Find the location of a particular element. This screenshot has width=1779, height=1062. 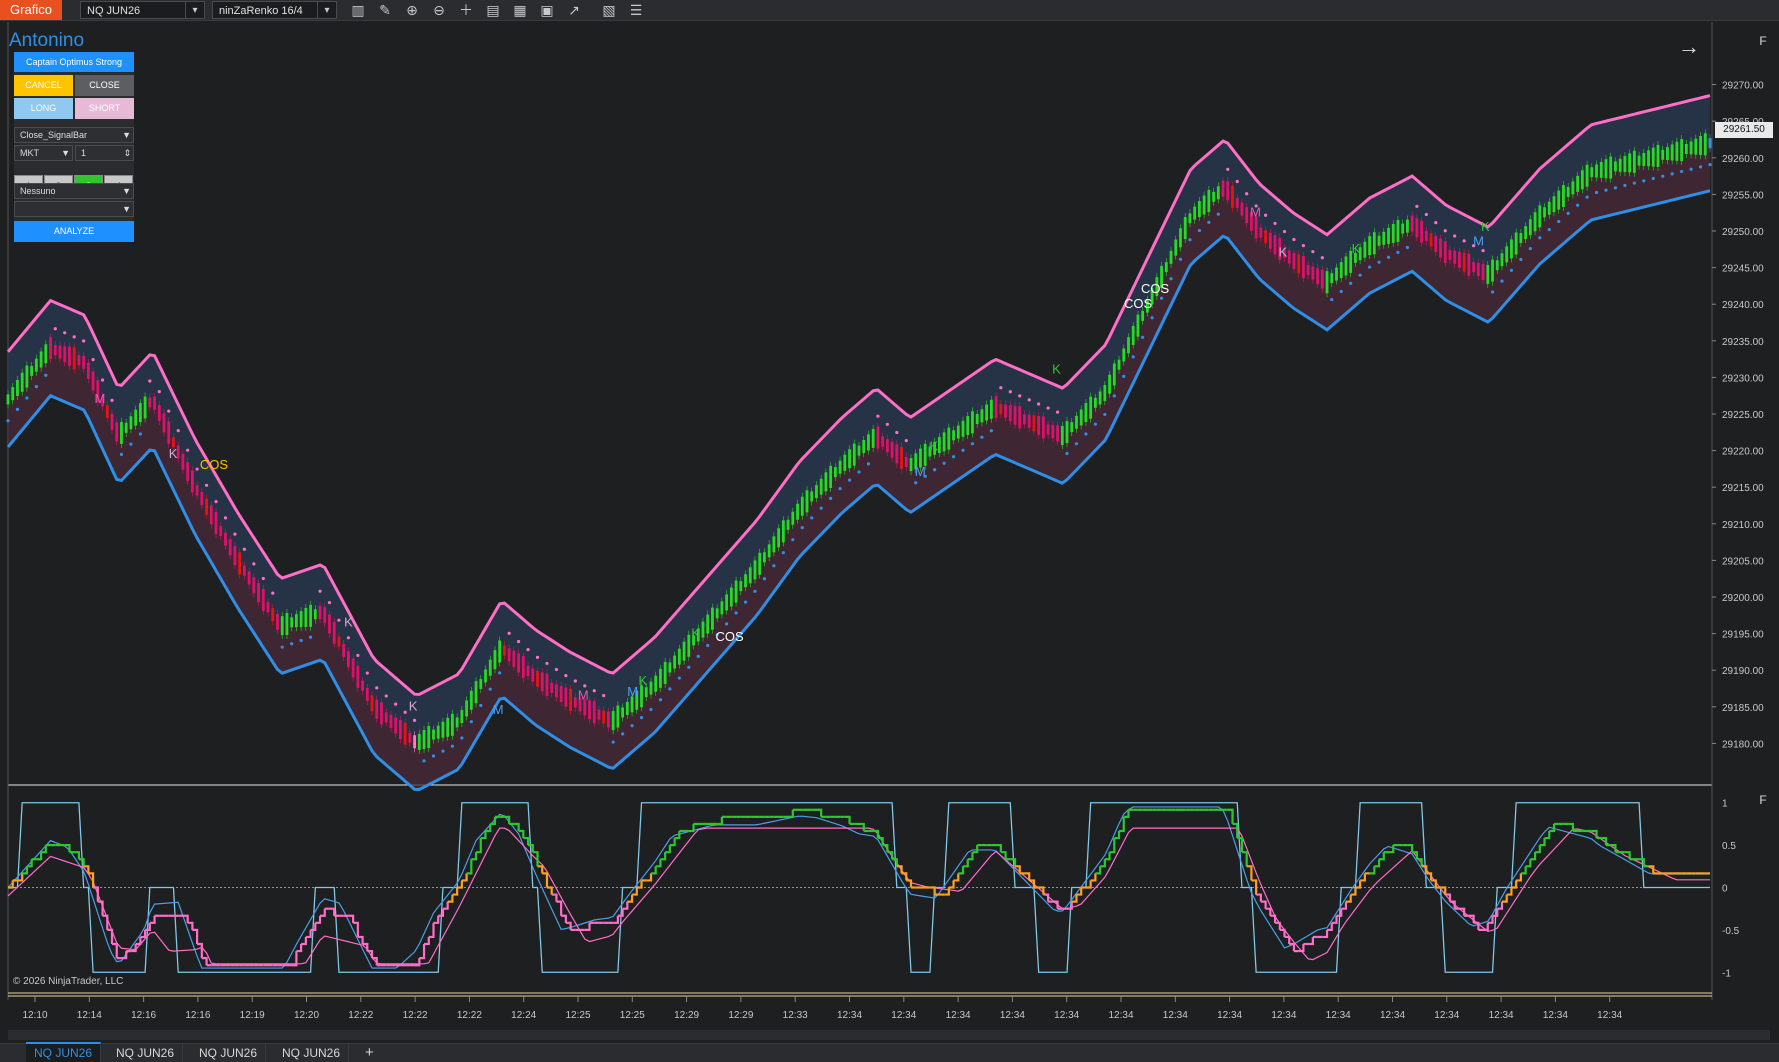

time-axis-label: 12:25 is located at coordinates (577, 1015).